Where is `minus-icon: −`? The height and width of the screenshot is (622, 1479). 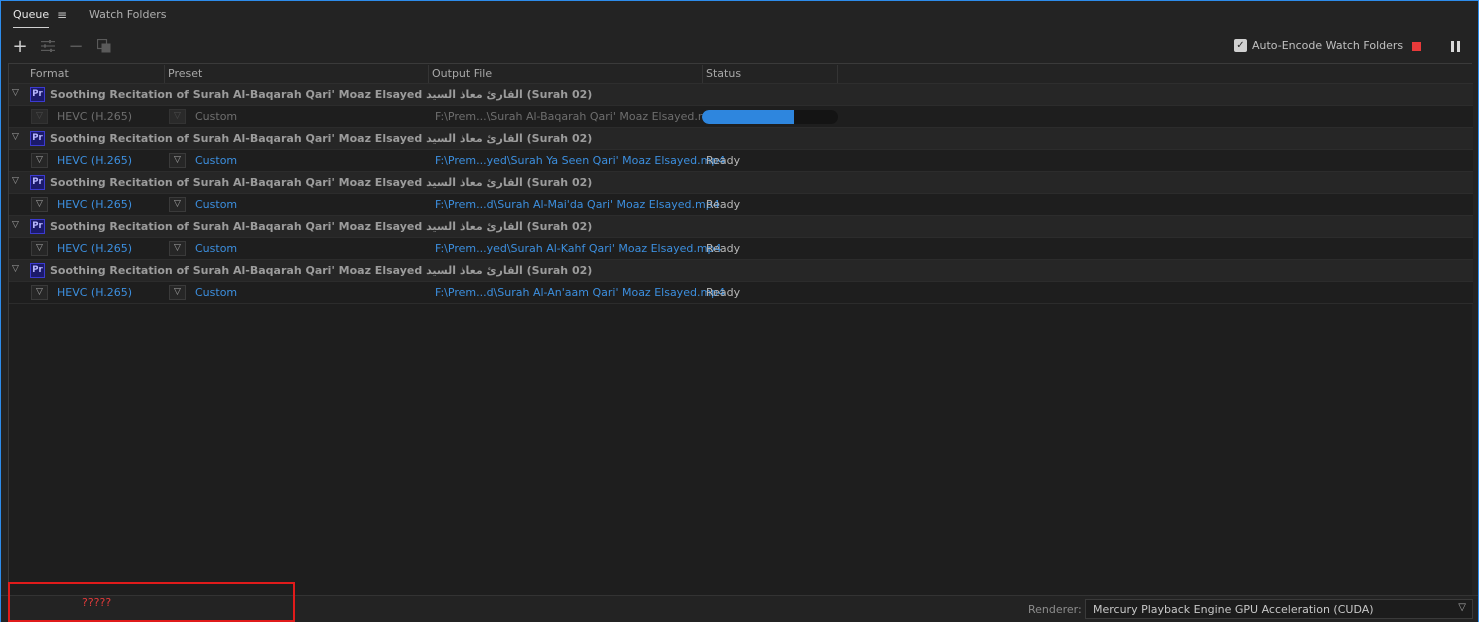
minus-icon: − is located at coordinates (76, 46).